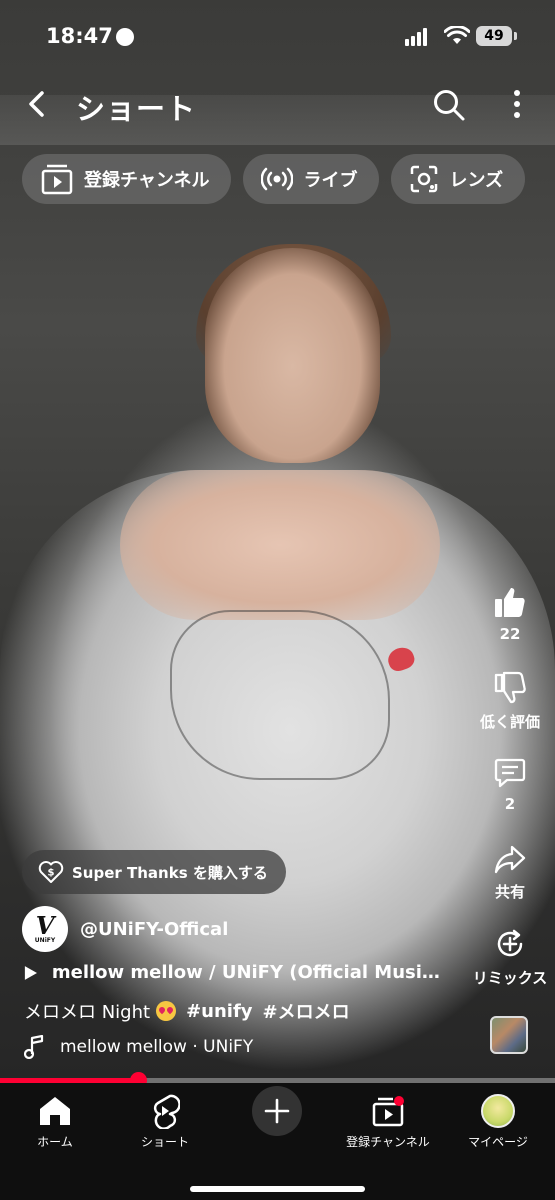 This screenshot has width=555, height=1200. I want to click on like-button: 22, so click(510, 614).